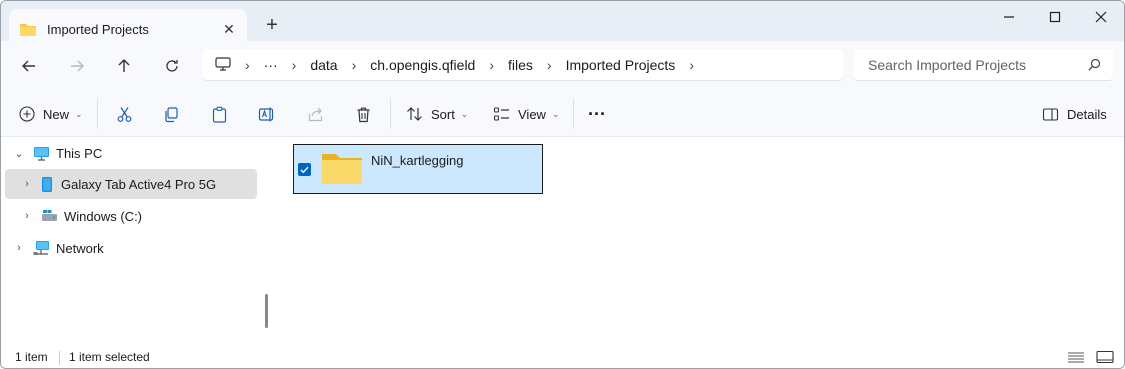  What do you see at coordinates (422, 65) in the screenshot?
I see `breadcrumb-qfield: ch.opengis.qfield` at bounding box center [422, 65].